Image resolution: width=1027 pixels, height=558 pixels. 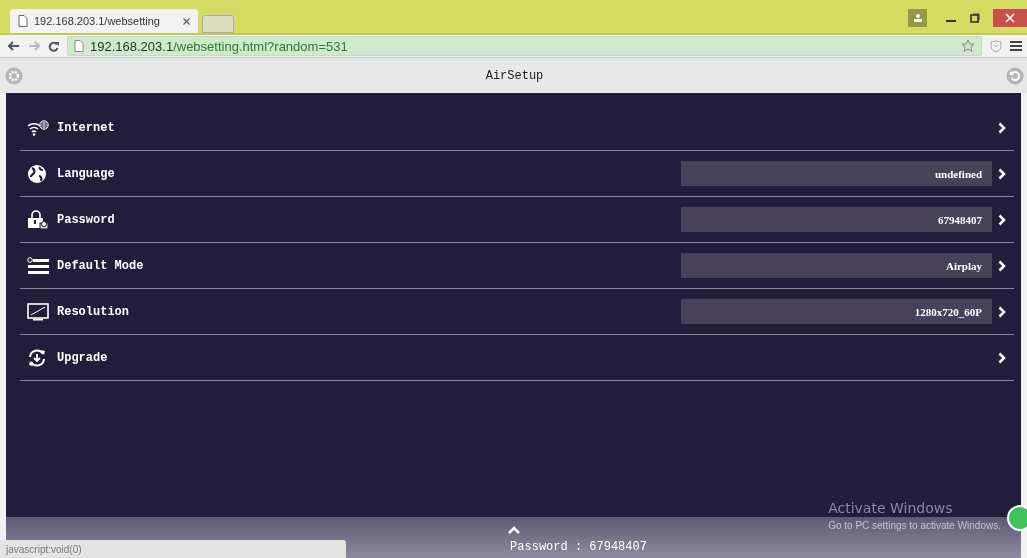 I want to click on row-label: Upgrade, so click(x=82, y=357).